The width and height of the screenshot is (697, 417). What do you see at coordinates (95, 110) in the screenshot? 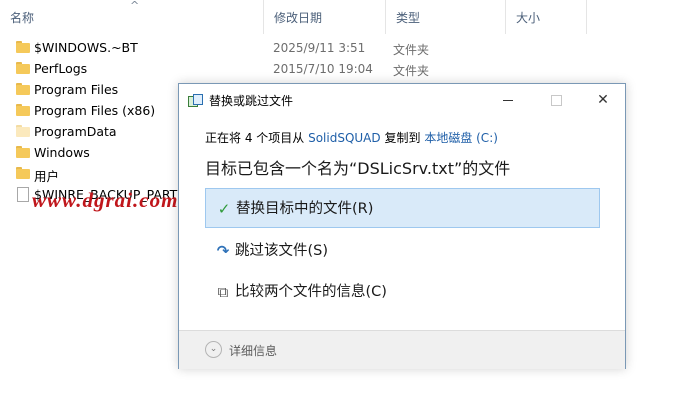
I see `file-name: Program Files (x86)` at bounding box center [95, 110].